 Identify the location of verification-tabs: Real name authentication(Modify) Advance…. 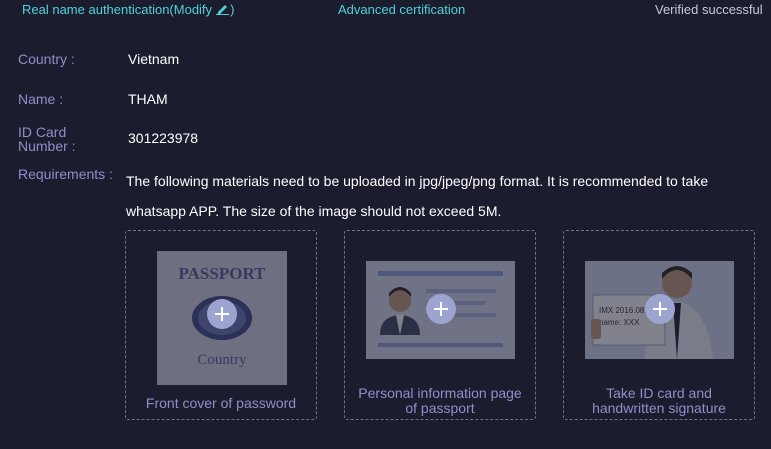
(385, 11).